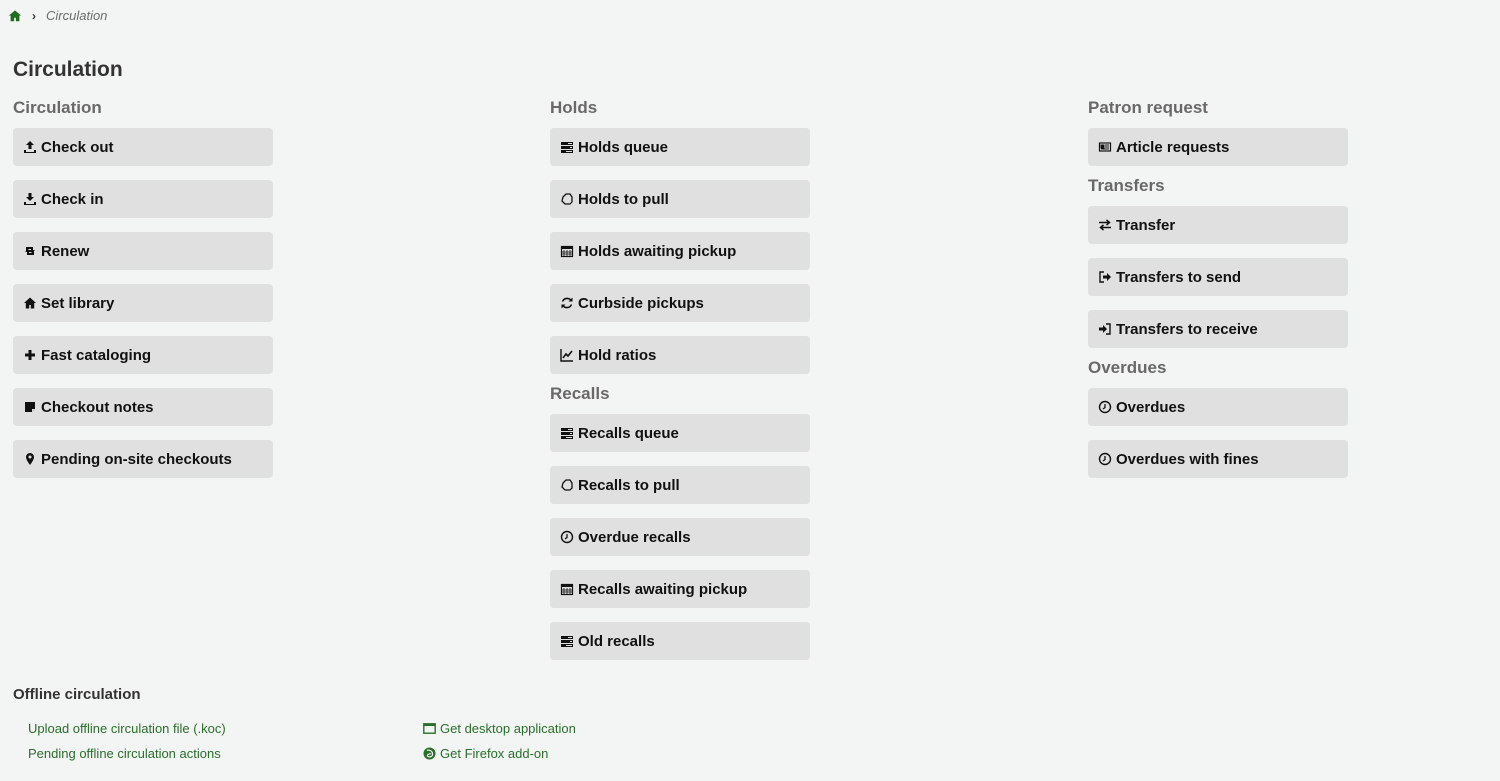 The height and width of the screenshot is (781, 1500). Describe the element at coordinates (567, 303) in the screenshot. I see `refresh-icon` at that location.